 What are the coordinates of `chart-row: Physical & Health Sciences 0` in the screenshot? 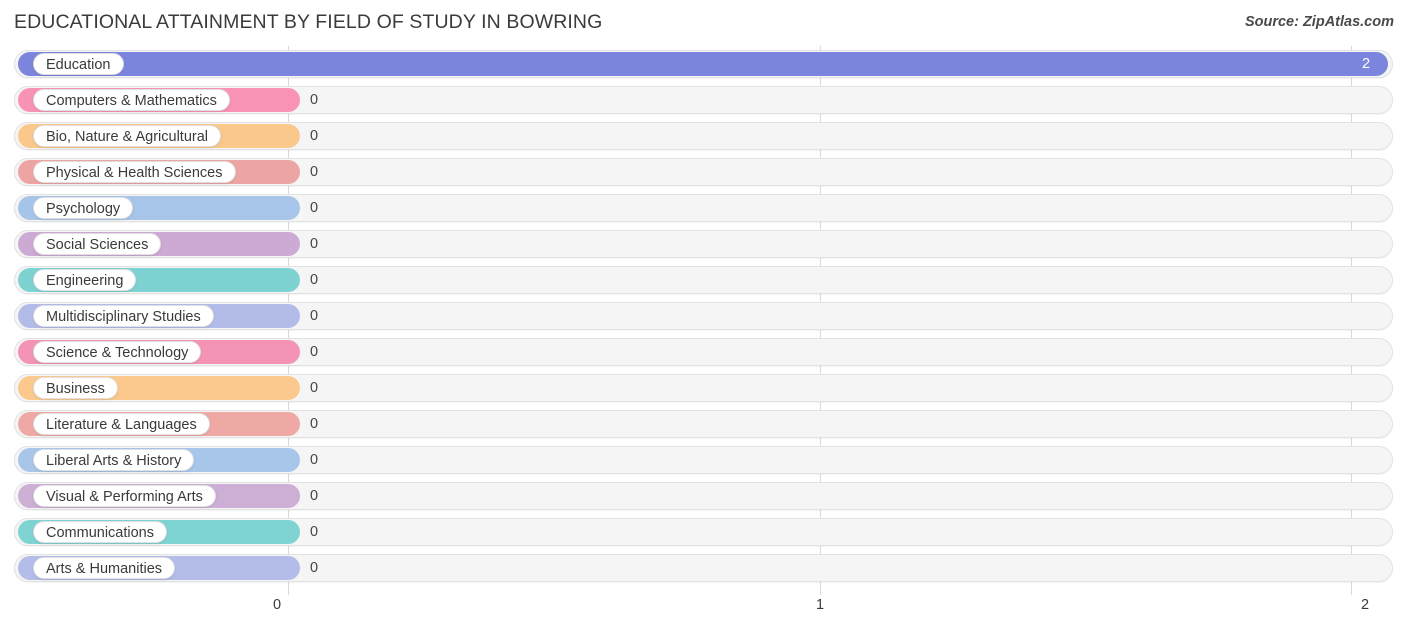 It's located at (703, 172).